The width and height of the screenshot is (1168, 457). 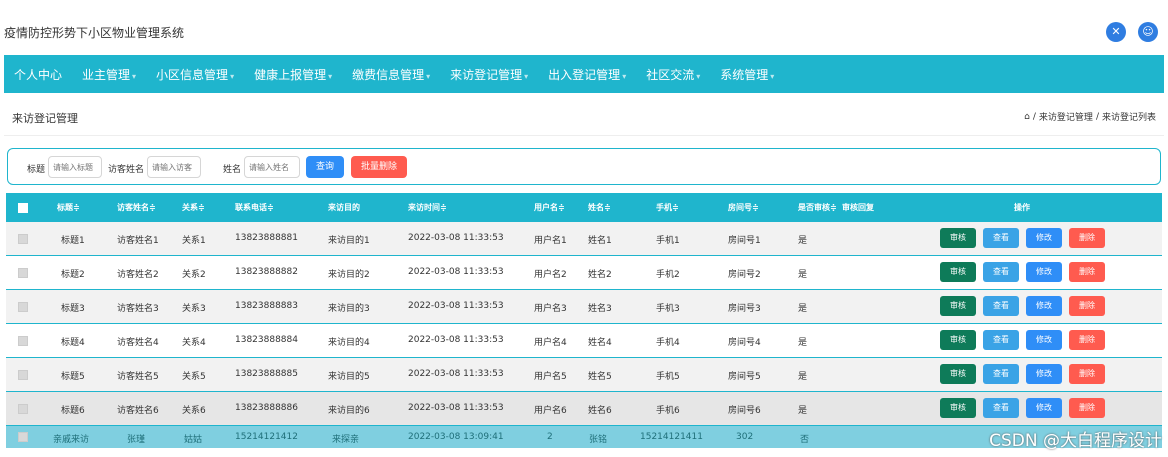 What do you see at coordinates (138, 377) in the screenshot?
I see `table-cell: 访客姓名5` at bounding box center [138, 377].